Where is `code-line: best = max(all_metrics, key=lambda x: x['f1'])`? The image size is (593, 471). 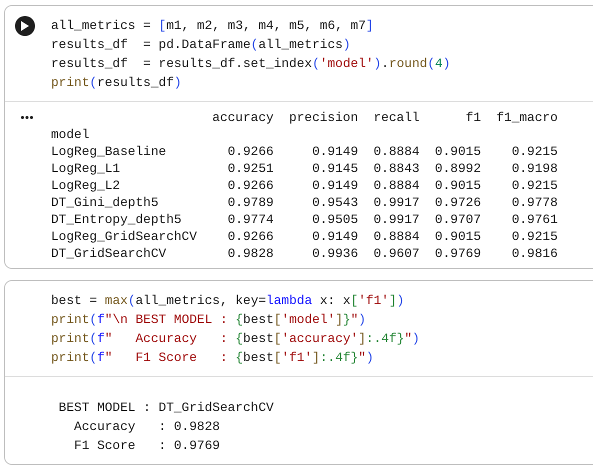
code-line: best = max(all_metrics, key=lambda x: x['f1']) is located at coordinates (227, 301).